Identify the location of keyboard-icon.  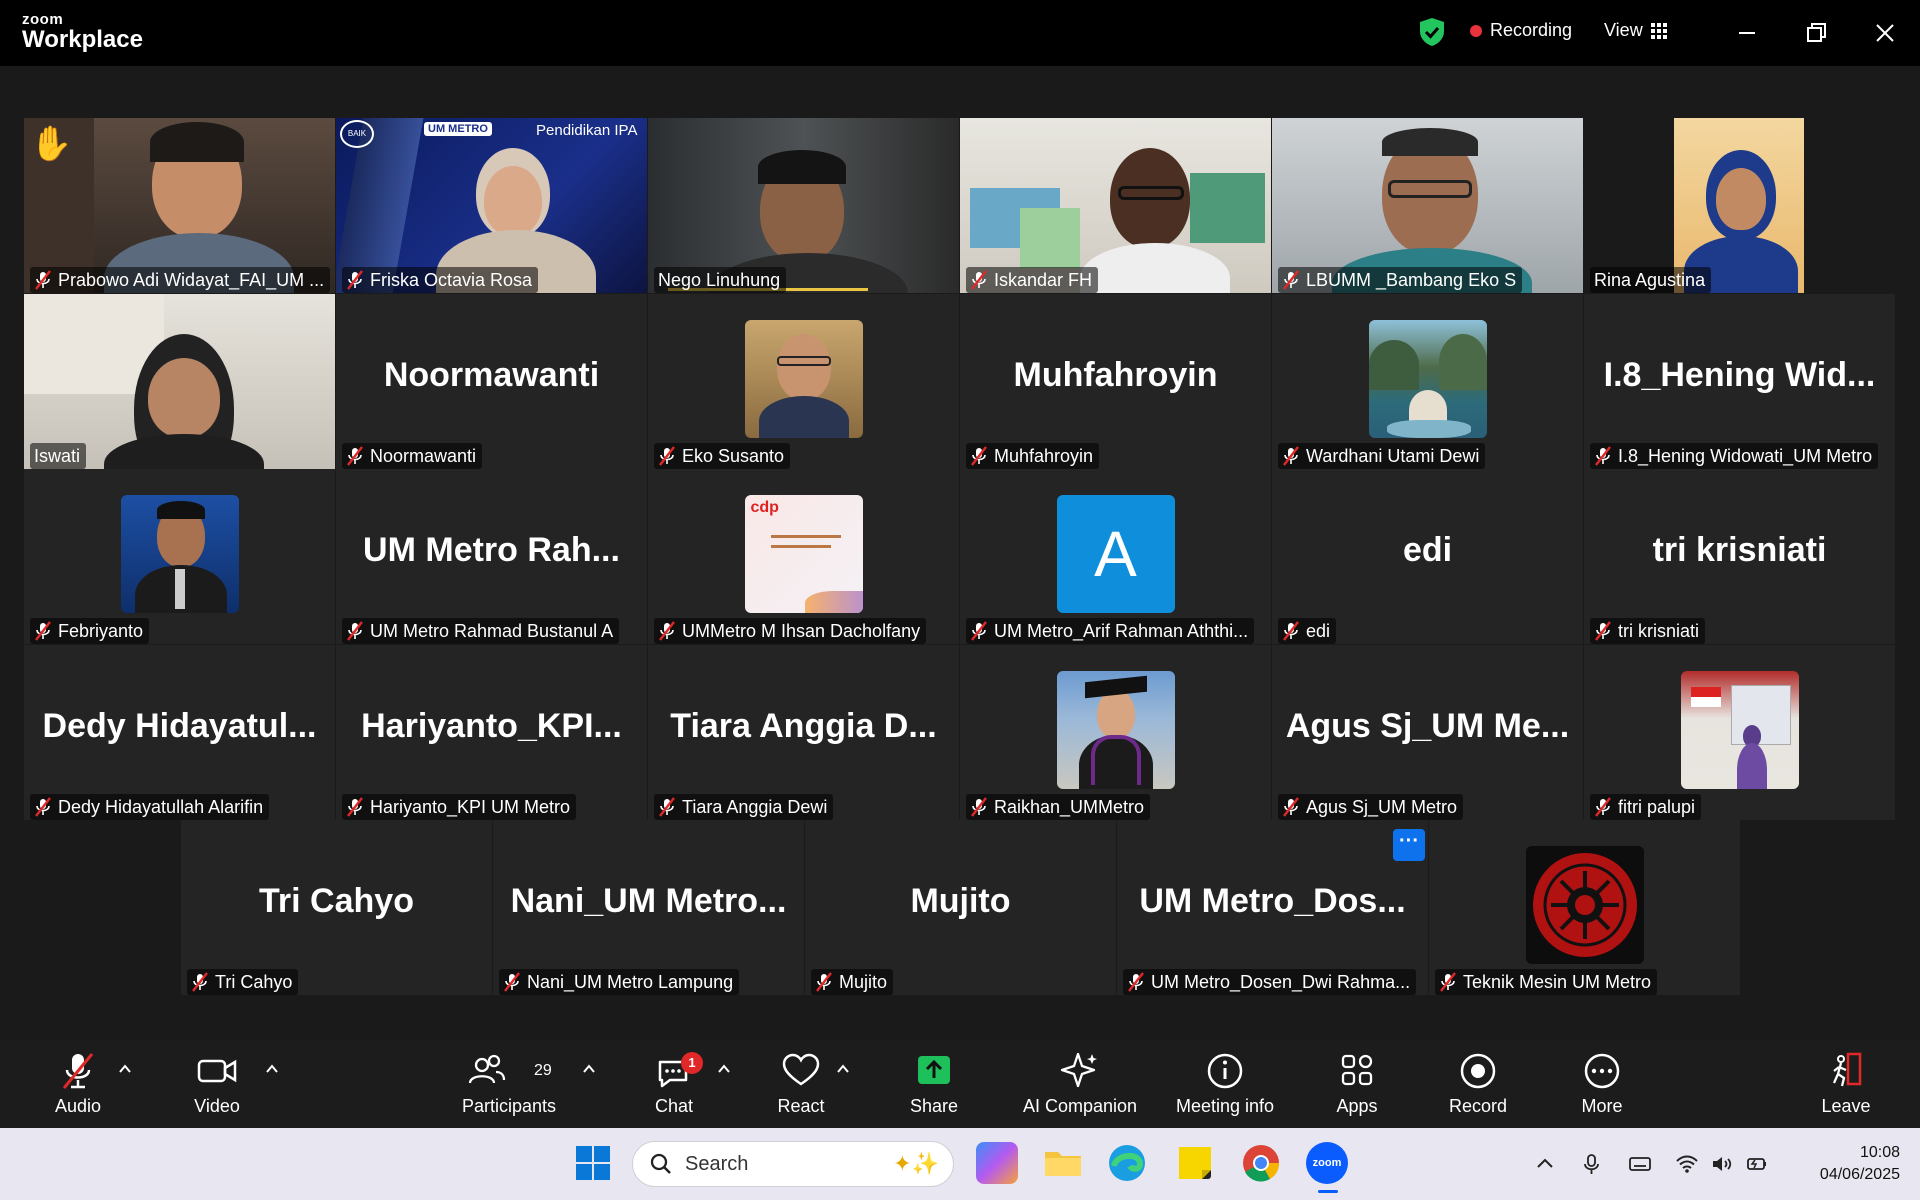
(1640, 1164).